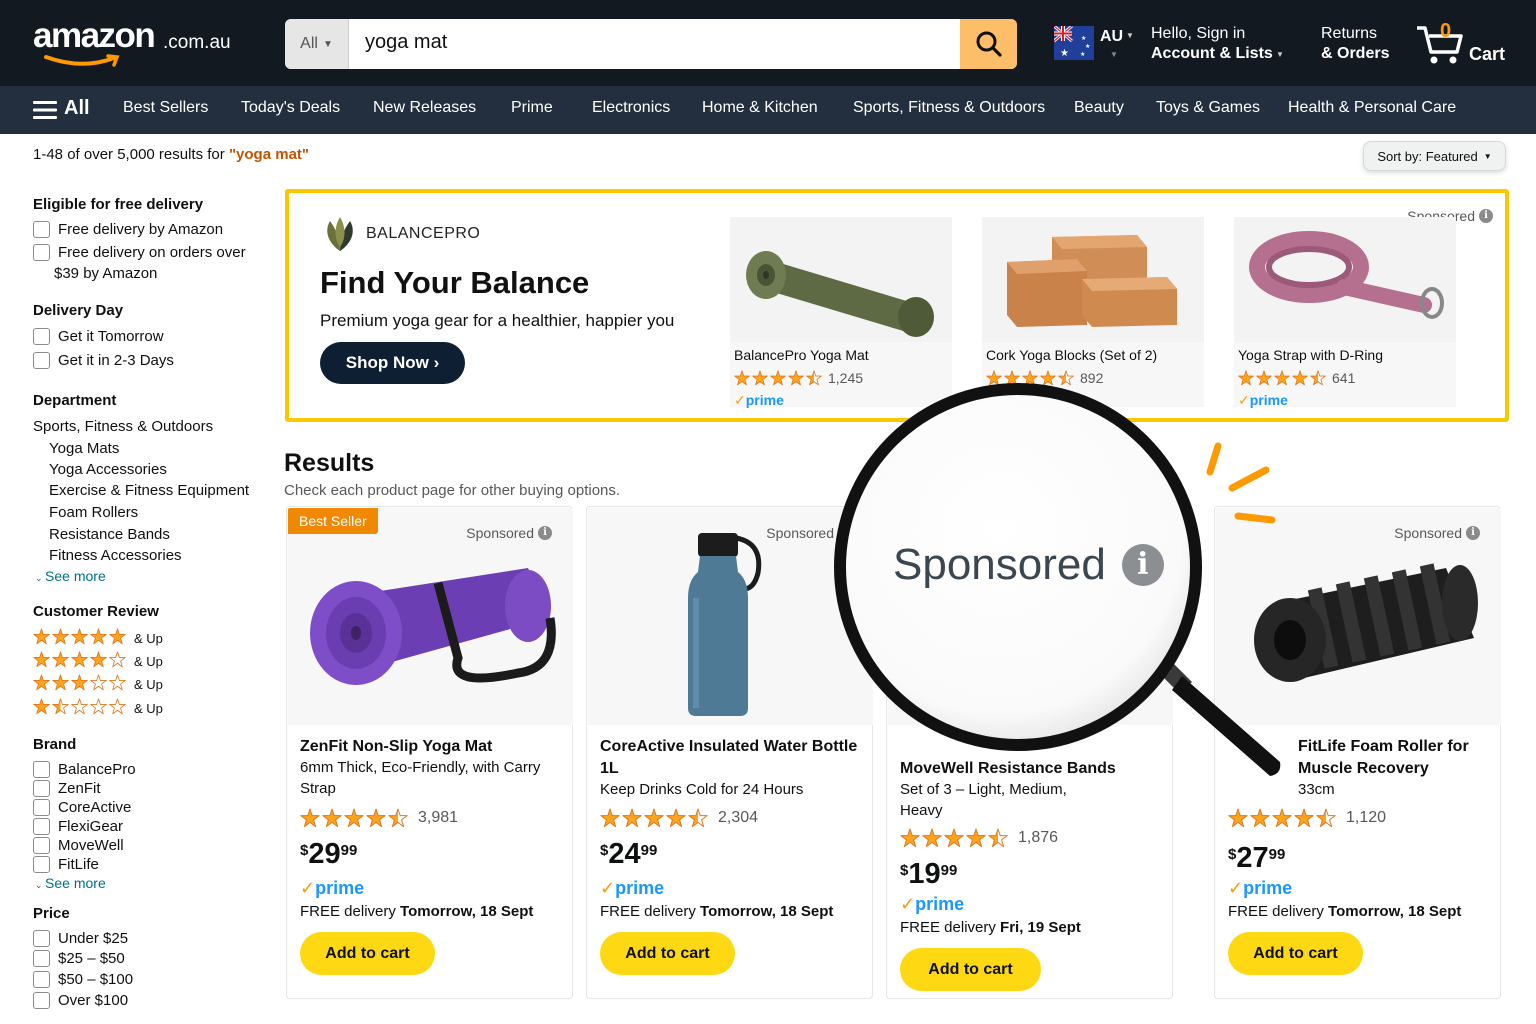 The width and height of the screenshot is (1536, 1024). What do you see at coordinates (309, 43) in the screenshot?
I see `search-category-label: All` at bounding box center [309, 43].